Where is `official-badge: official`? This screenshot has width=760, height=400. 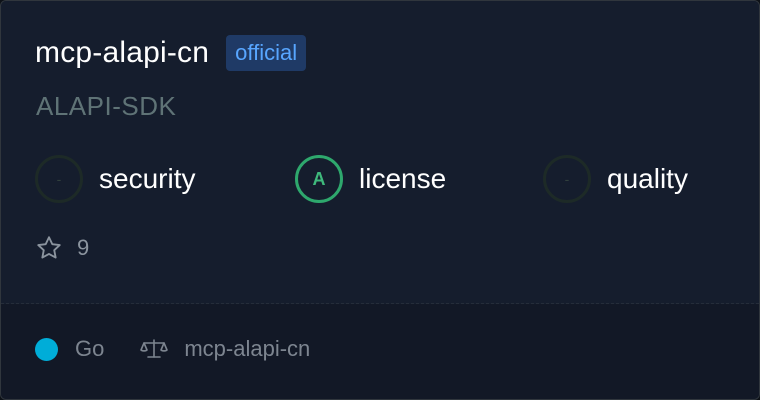 official-badge: official is located at coordinates (266, 53).